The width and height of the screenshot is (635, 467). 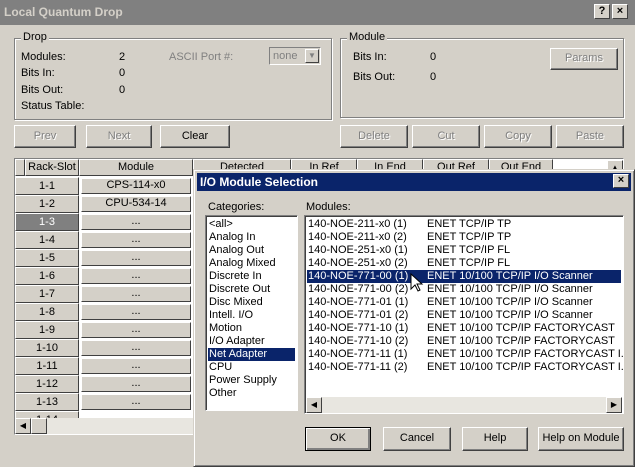 I want to click on grid-row-slot: 1-4, so click(x=47, y=240).